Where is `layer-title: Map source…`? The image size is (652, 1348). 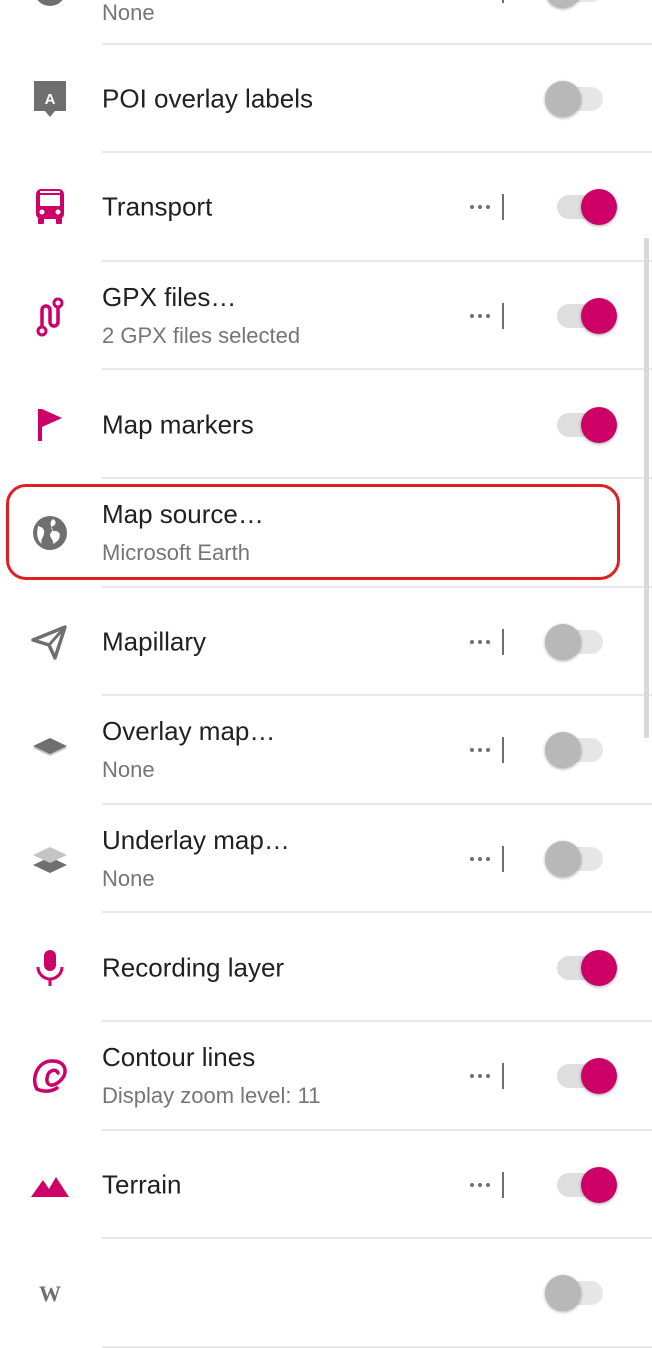
layer-title: Map source… is located at coordinates (183, 514).